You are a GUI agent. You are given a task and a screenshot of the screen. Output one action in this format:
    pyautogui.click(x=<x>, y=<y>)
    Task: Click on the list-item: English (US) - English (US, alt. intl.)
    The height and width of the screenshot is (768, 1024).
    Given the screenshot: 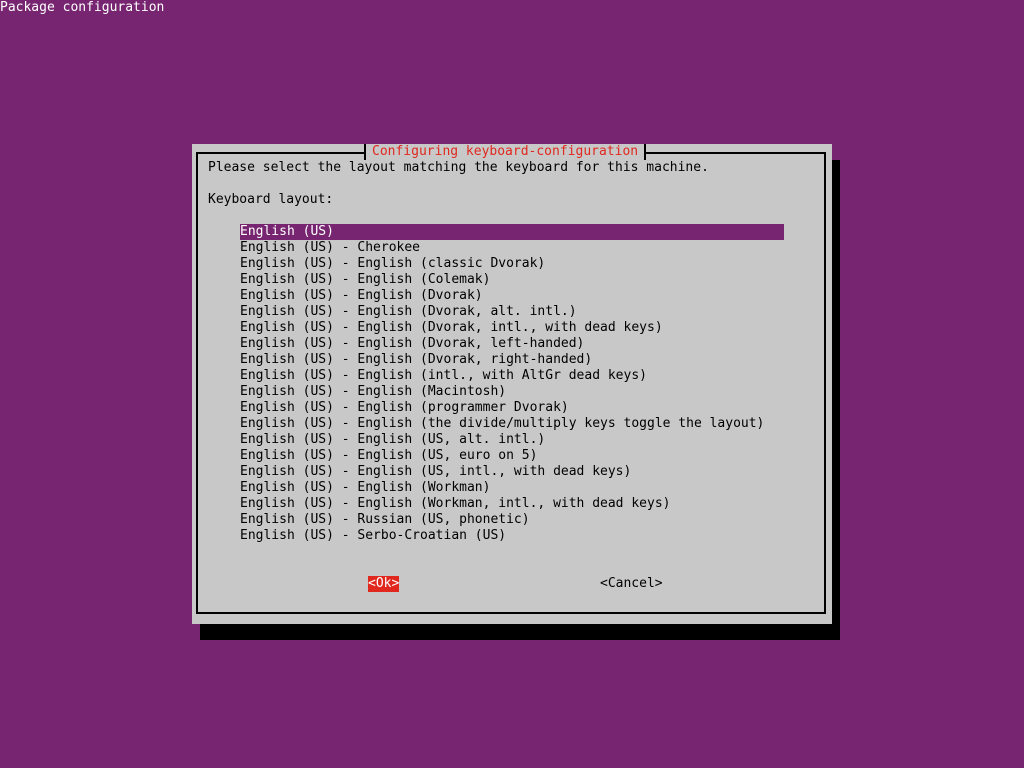 What is the action you would take?
    pyautogui.click(x=512, y=440)
    